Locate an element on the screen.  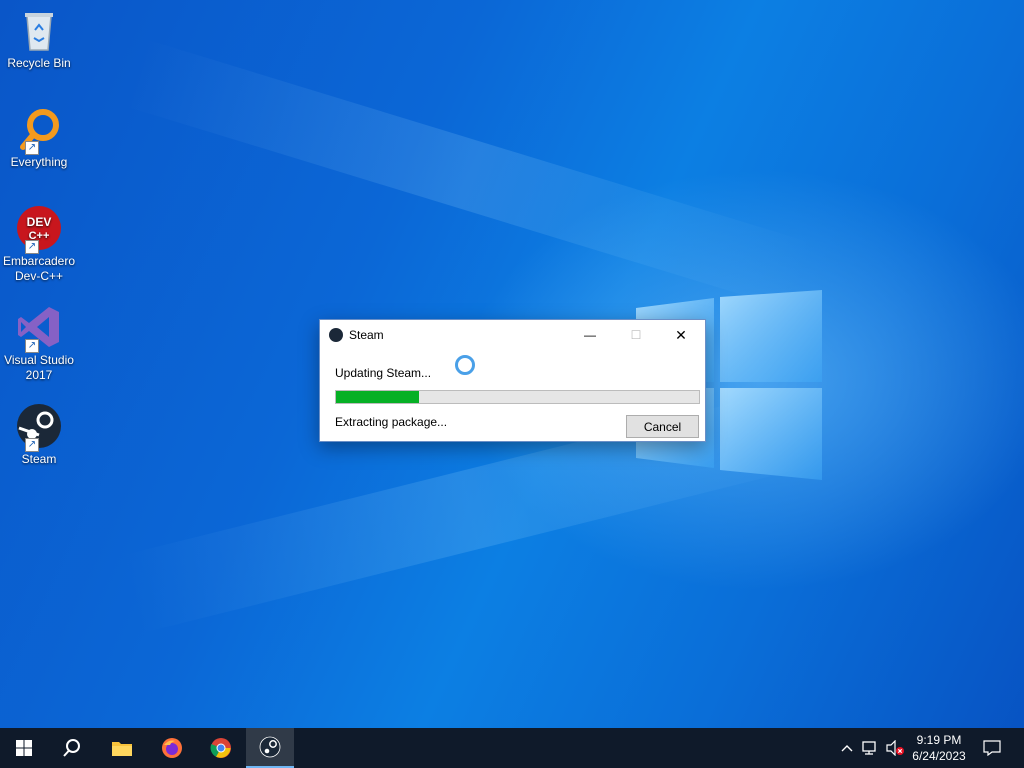
chevron-up-icon is located at coordinates (847, 748).